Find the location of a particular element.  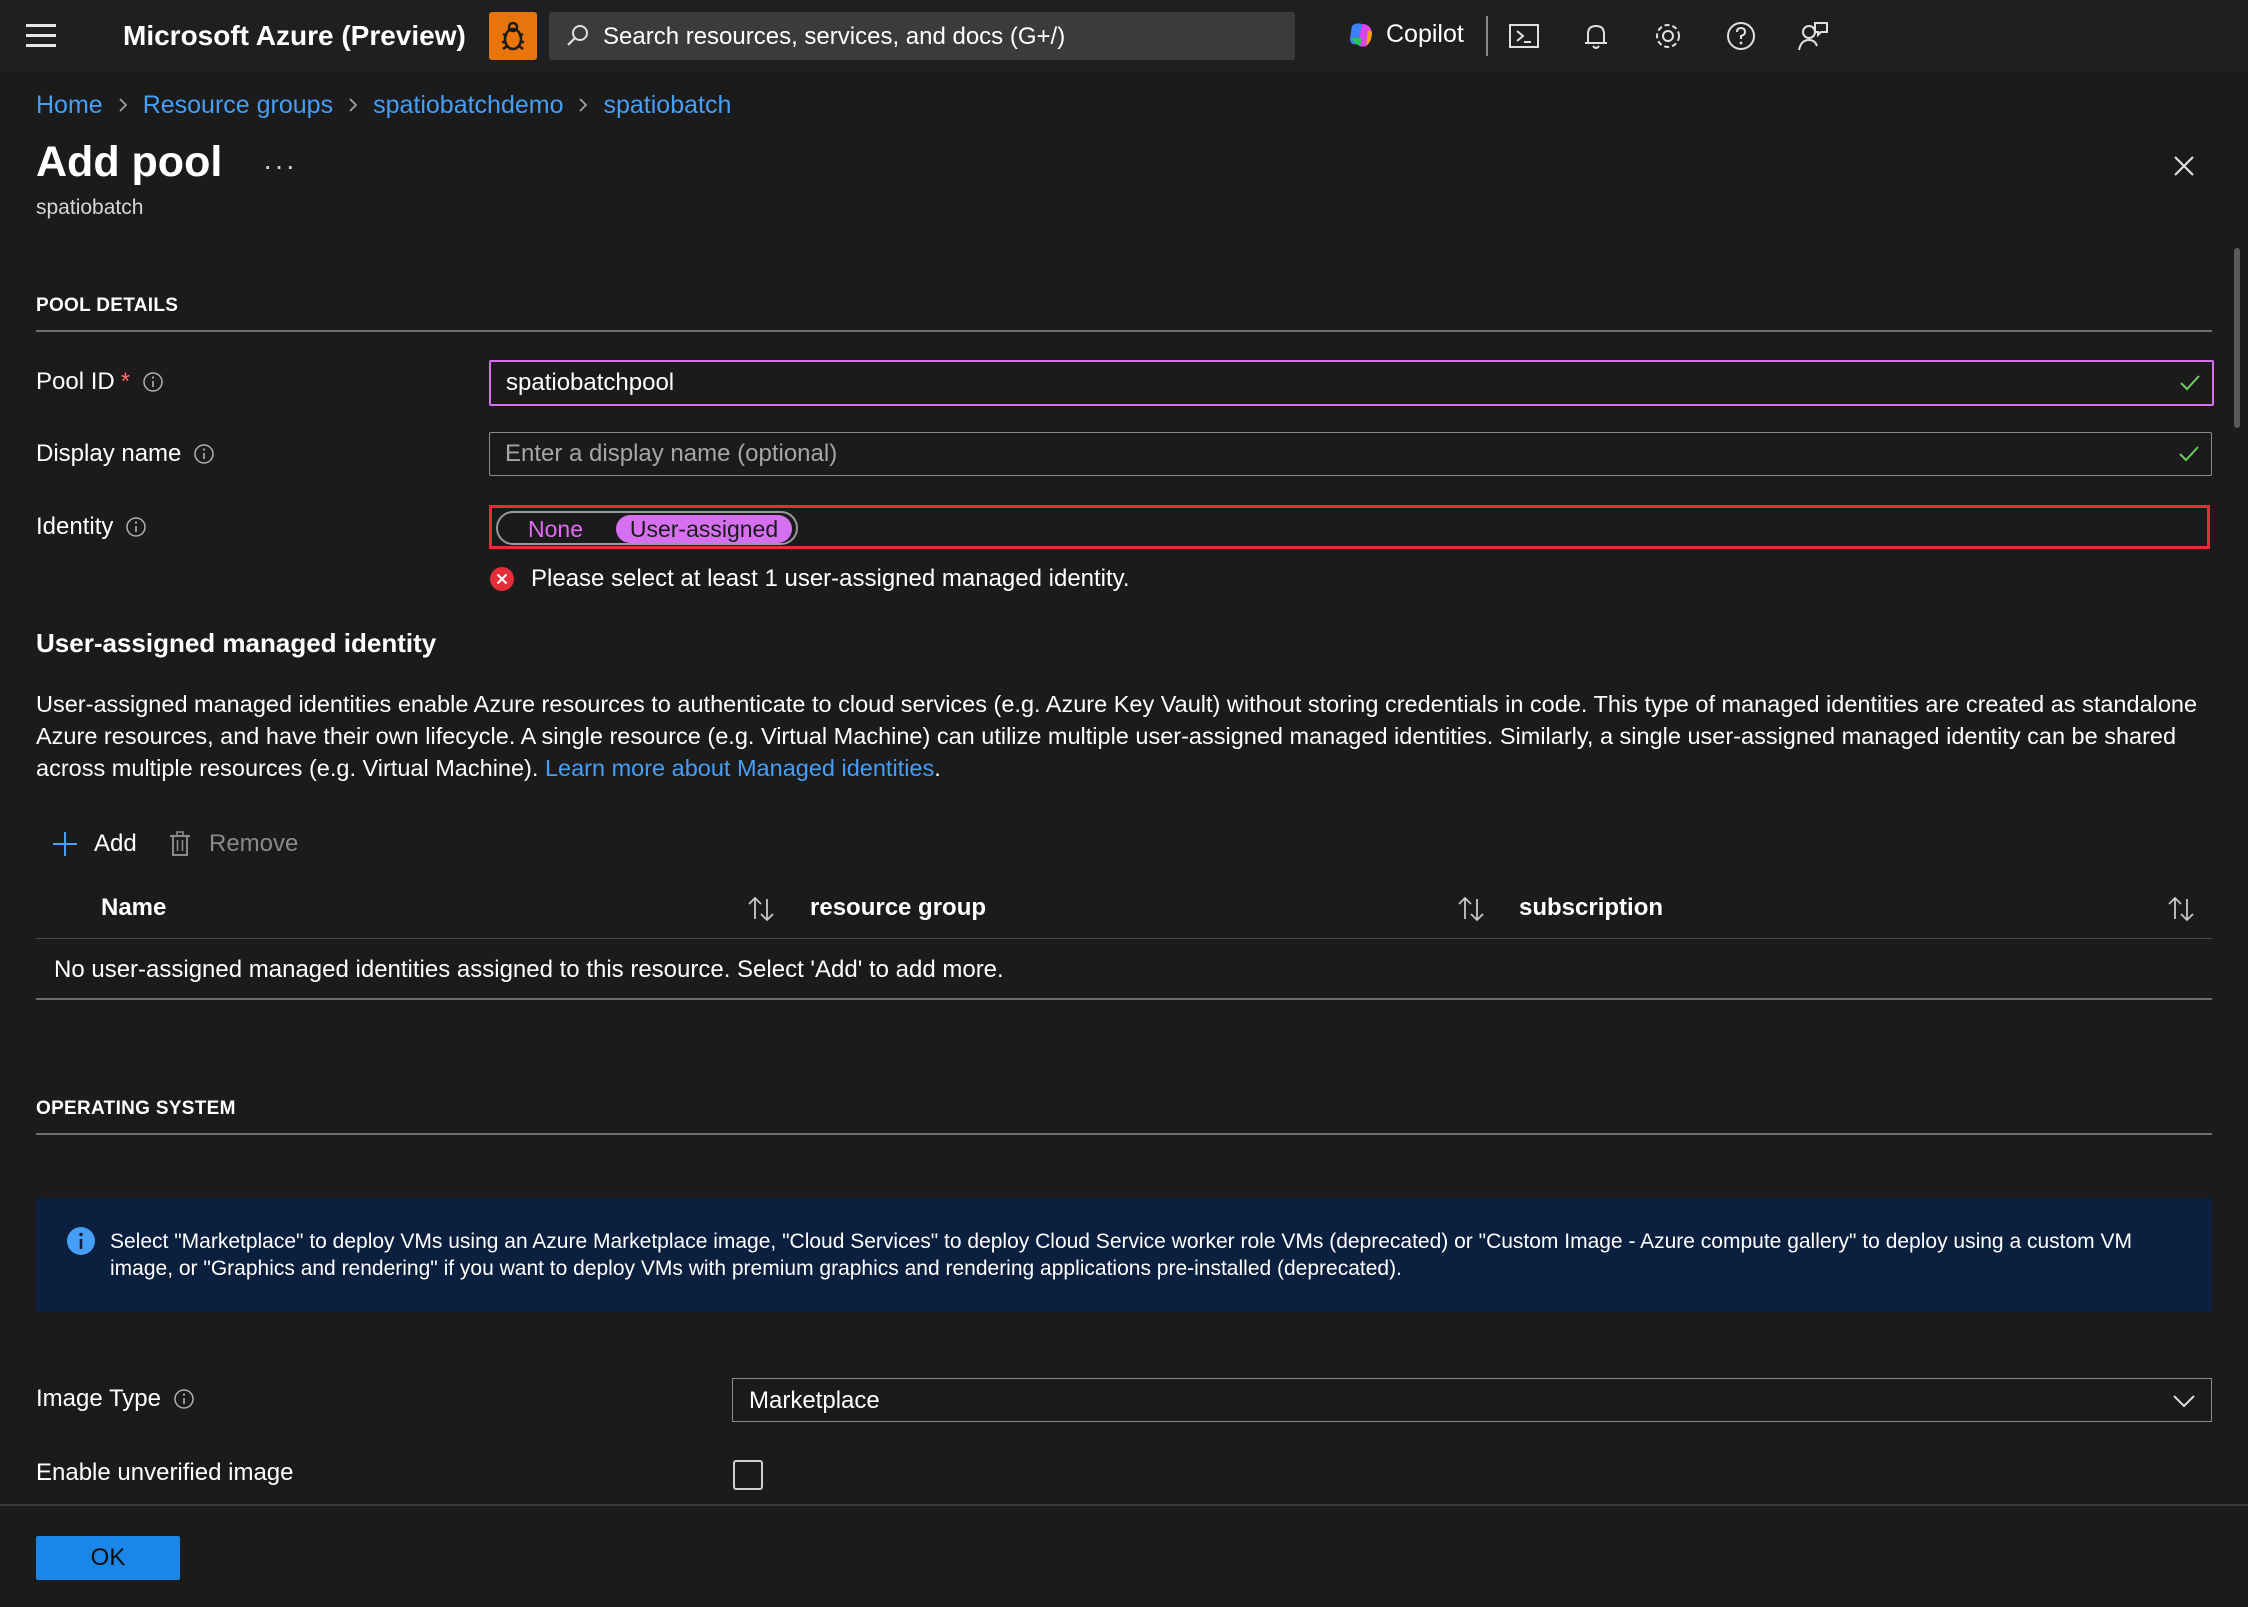

image-type-label: Image Type is located at coordinates (98, 1398).